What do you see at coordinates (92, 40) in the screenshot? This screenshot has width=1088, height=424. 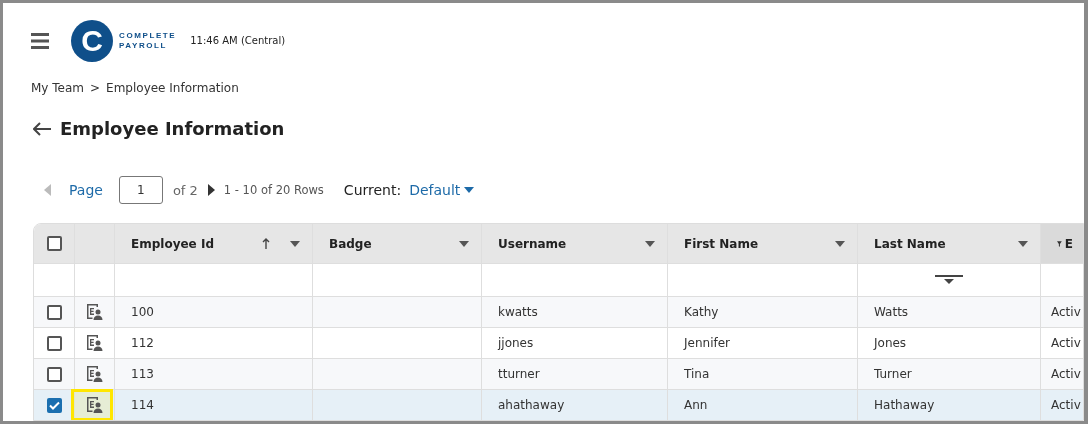 I see `logo-mark: C` at bounding box center [92, 40].